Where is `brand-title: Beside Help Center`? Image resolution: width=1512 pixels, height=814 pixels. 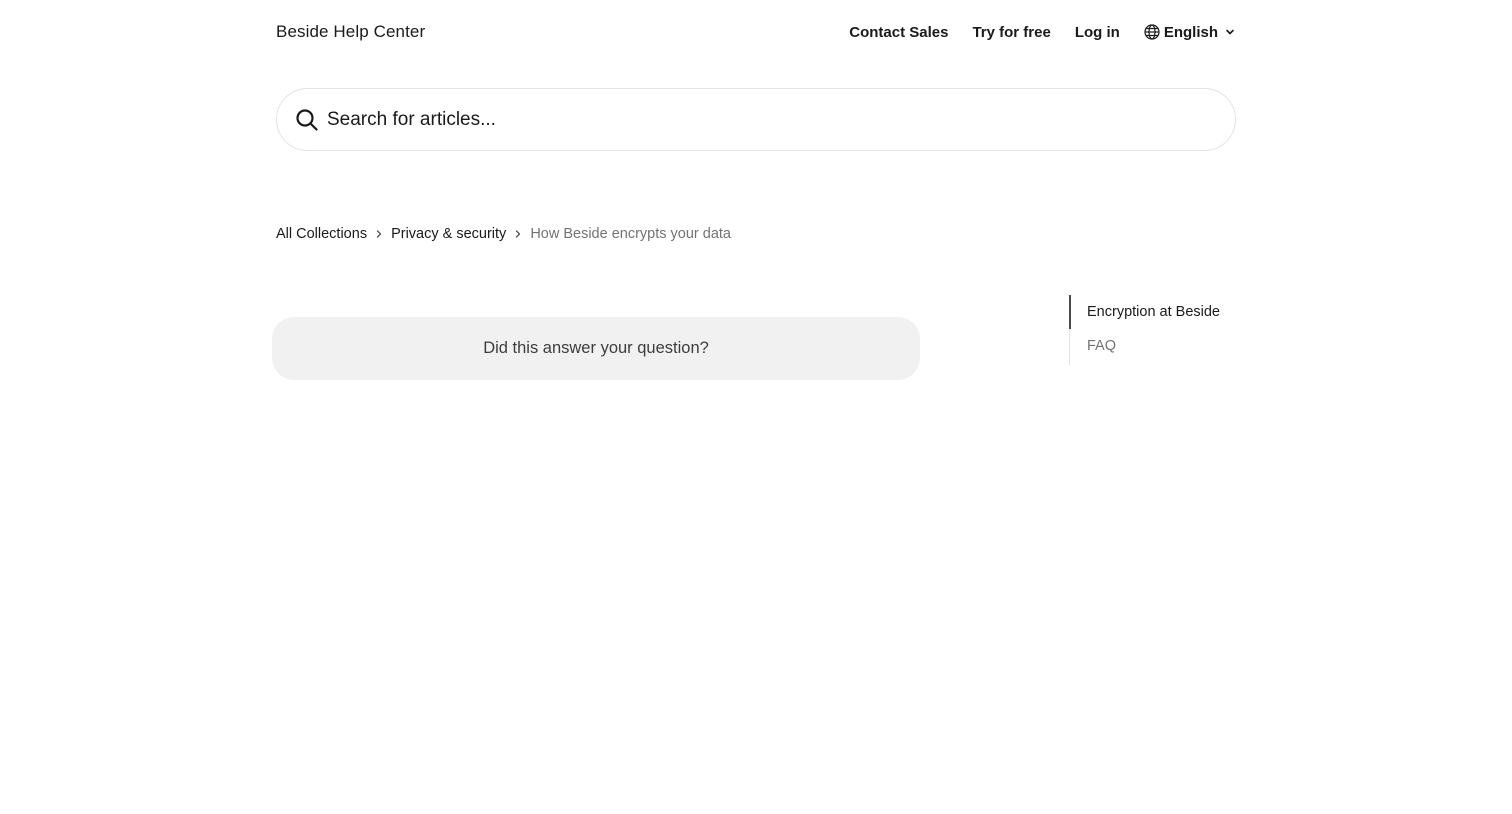 brand-title: Beside Help Center is located at coordinates (350, 32).